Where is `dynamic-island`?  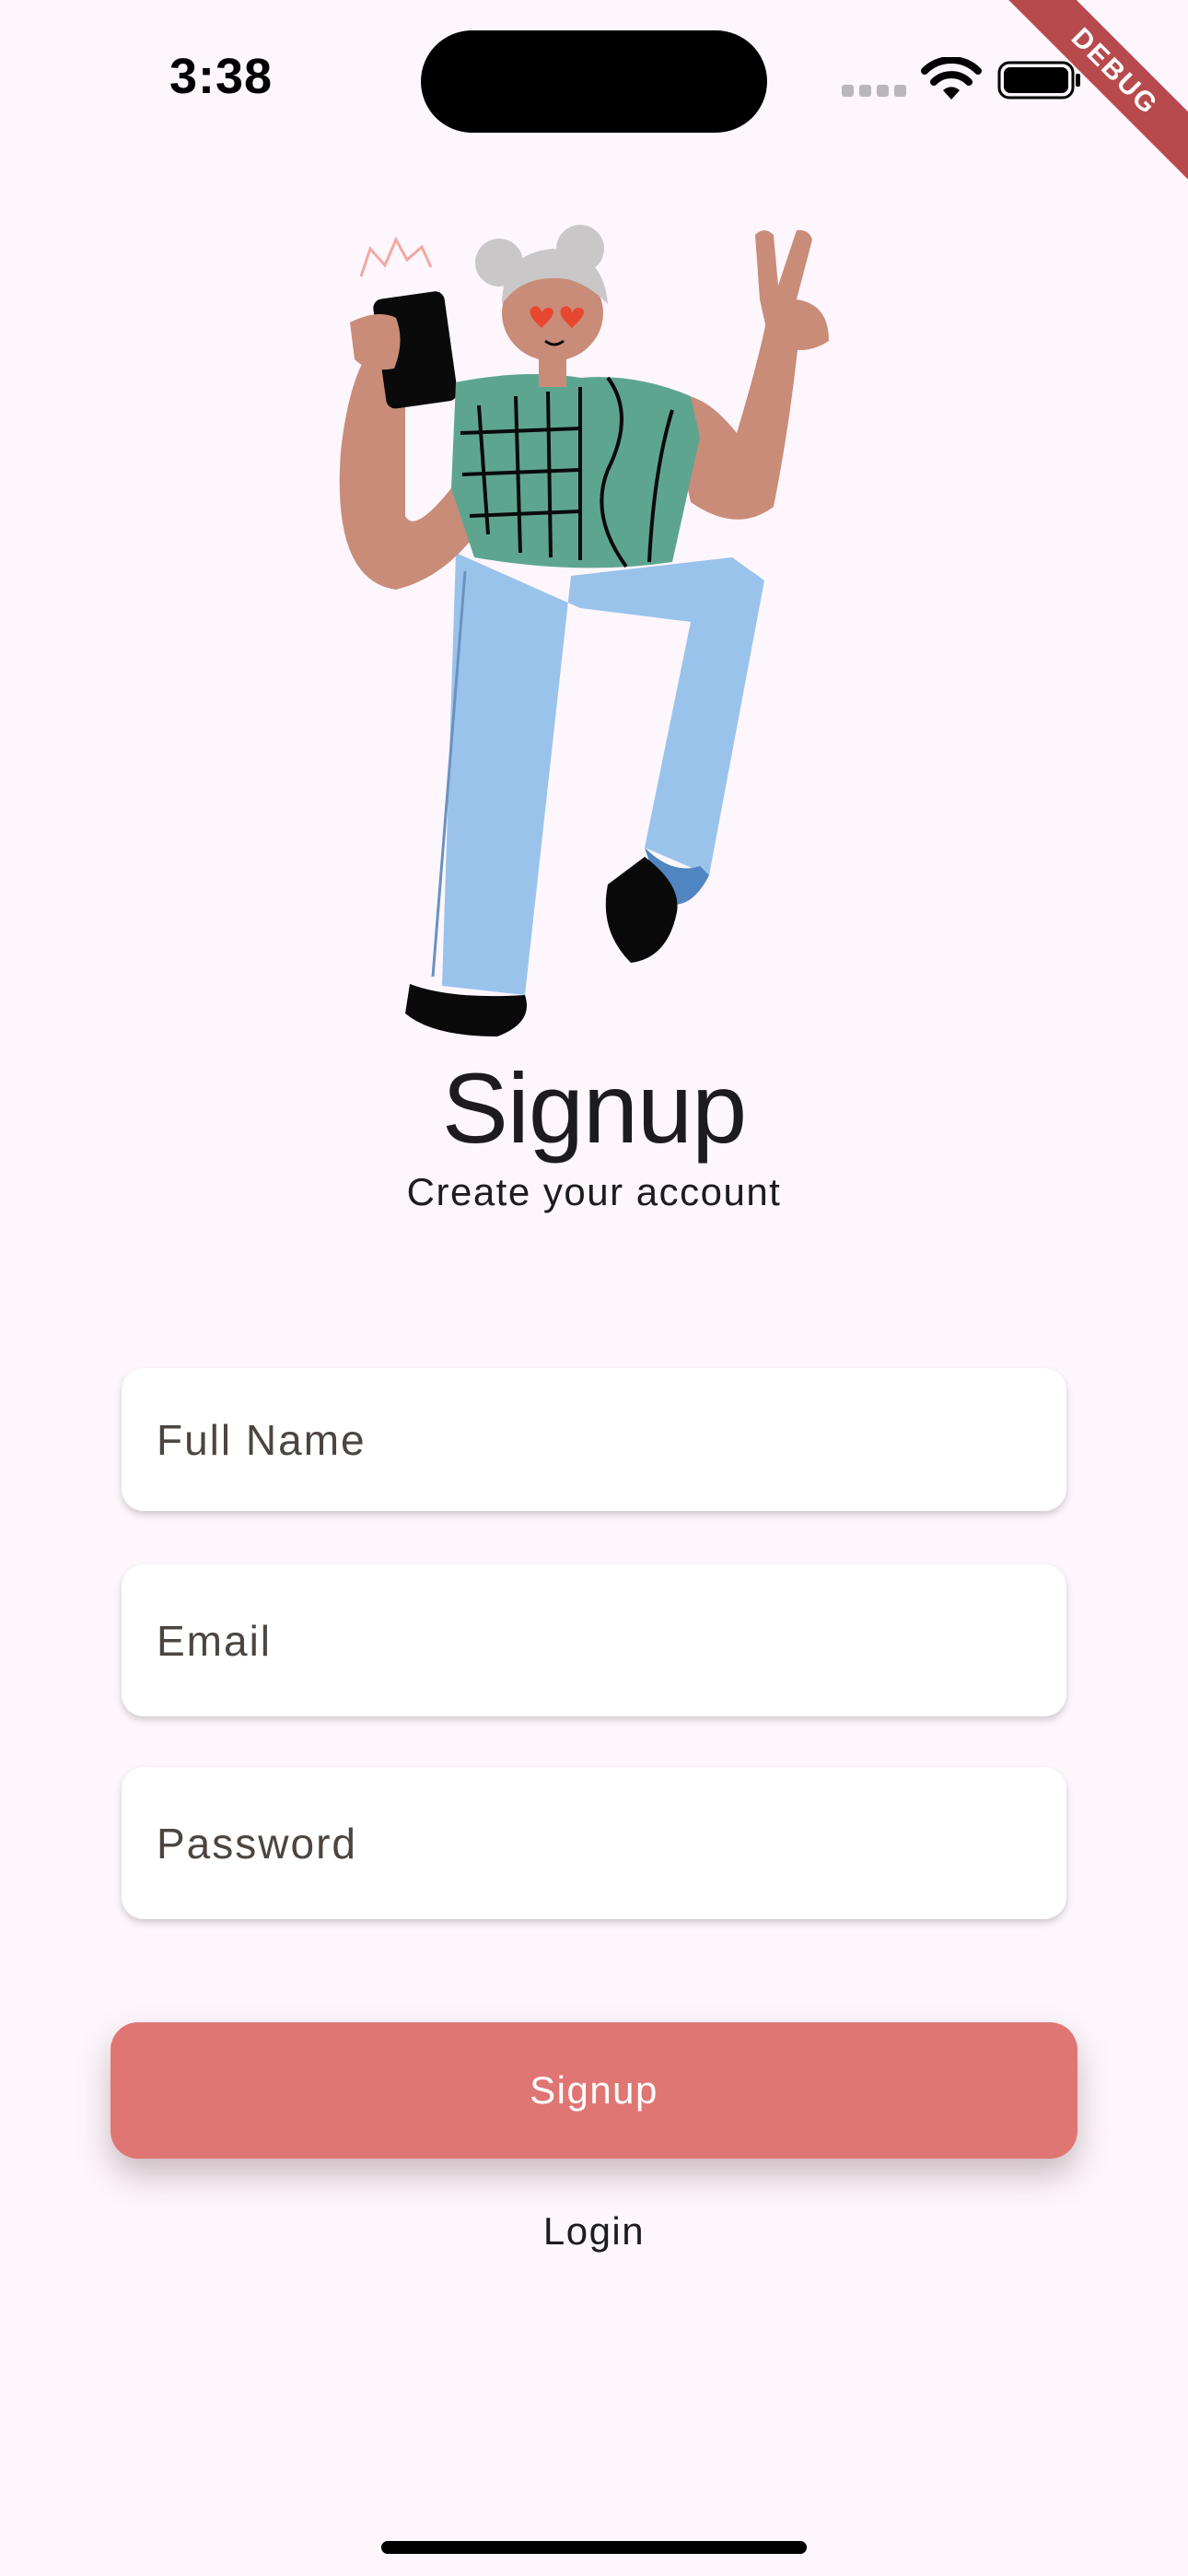 dynamic-island is located at coordinates (594, 81).